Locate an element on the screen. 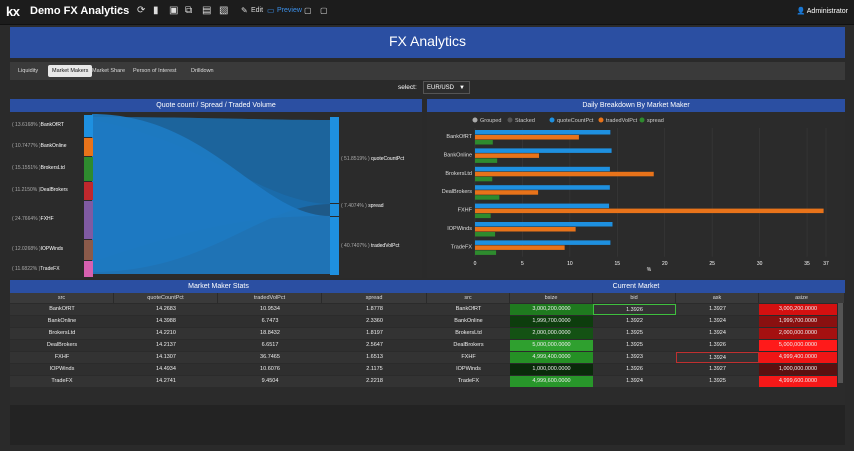  bar-tradedvolpct-dealbrokers is located at coordinates (507, 192).